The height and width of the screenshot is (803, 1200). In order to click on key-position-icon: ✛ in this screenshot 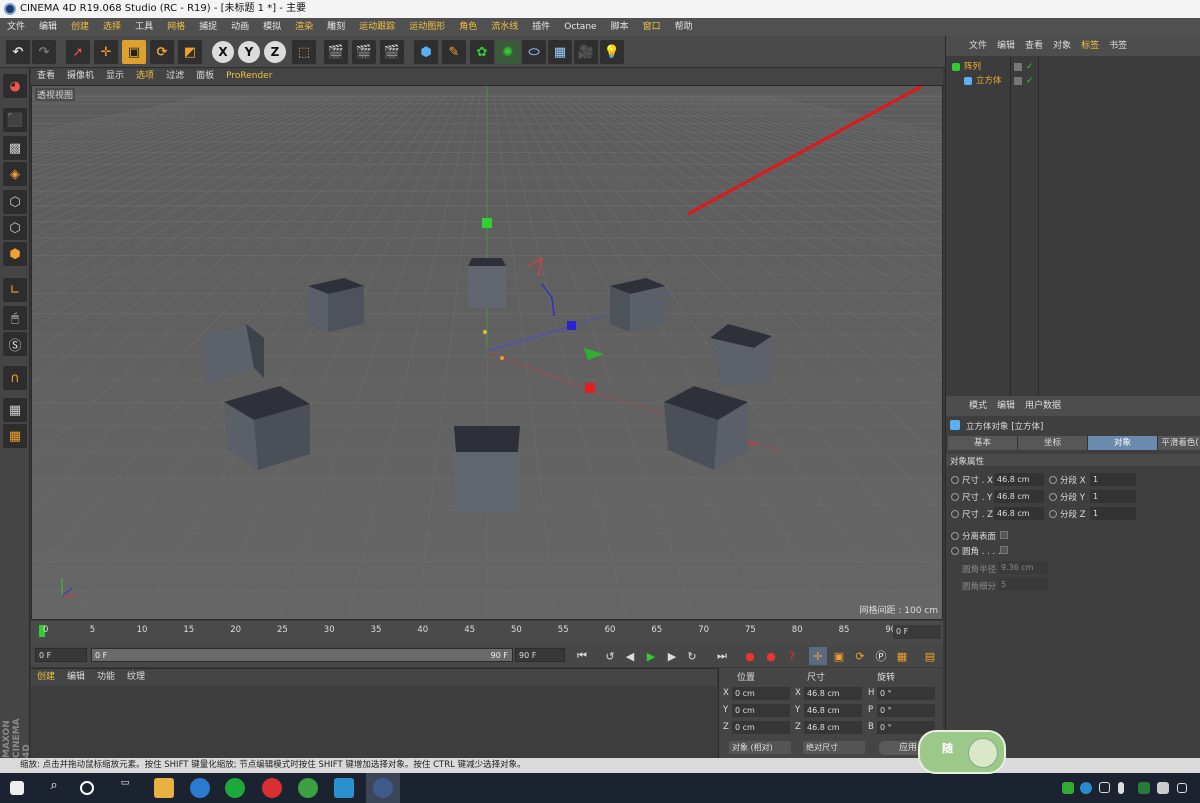, I will do `click(818, 656)`.